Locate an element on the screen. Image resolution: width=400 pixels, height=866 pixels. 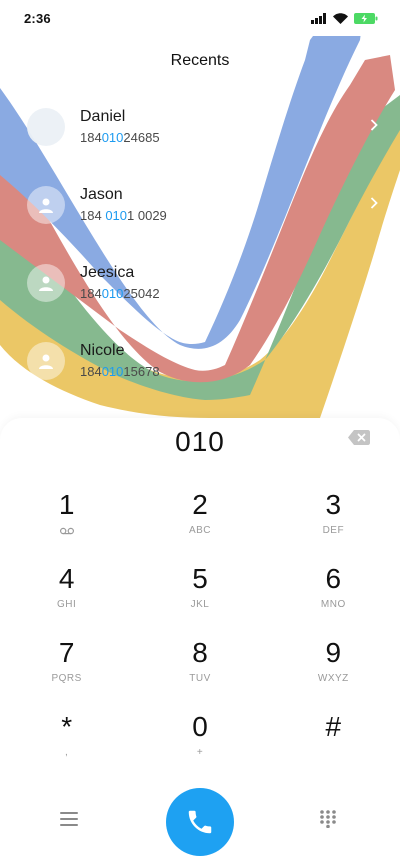
keypad-row: 4 GHI 5 JKL 6 MNO is located at coordinates (200, 599).